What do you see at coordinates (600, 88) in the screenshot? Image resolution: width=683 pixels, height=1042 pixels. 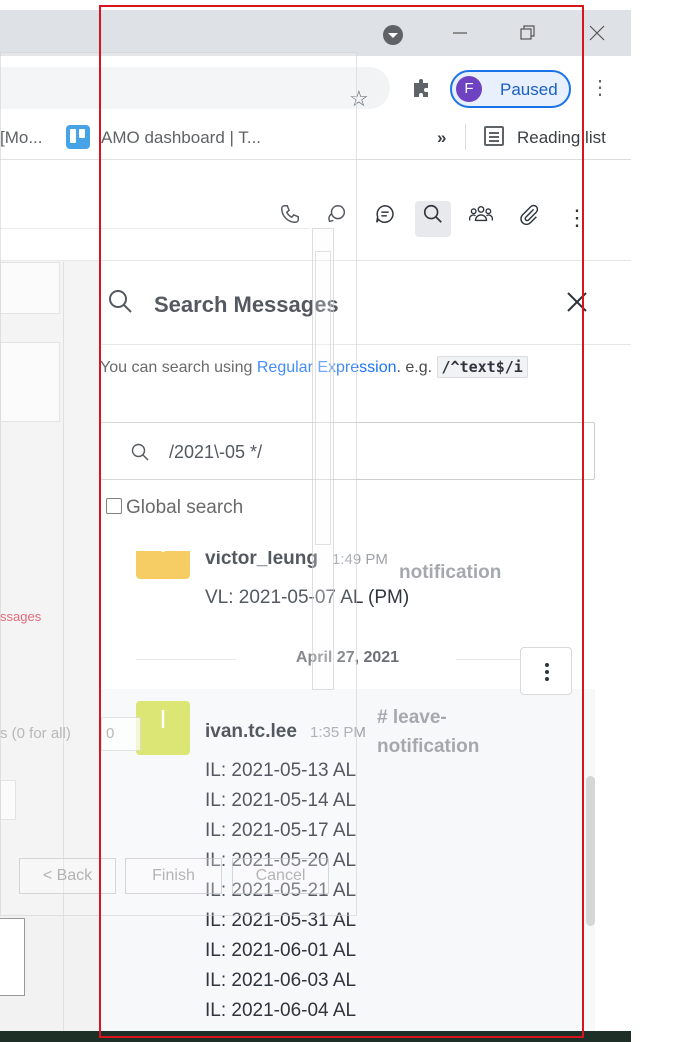 I see `browser-menu-icon: ⋮` at bounding box center [600, 88].